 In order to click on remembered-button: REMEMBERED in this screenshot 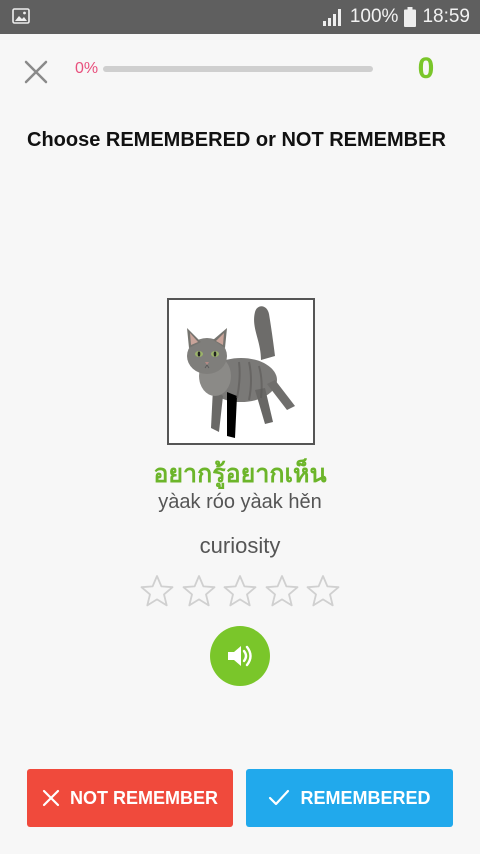, I will do `click(349, 798)`.